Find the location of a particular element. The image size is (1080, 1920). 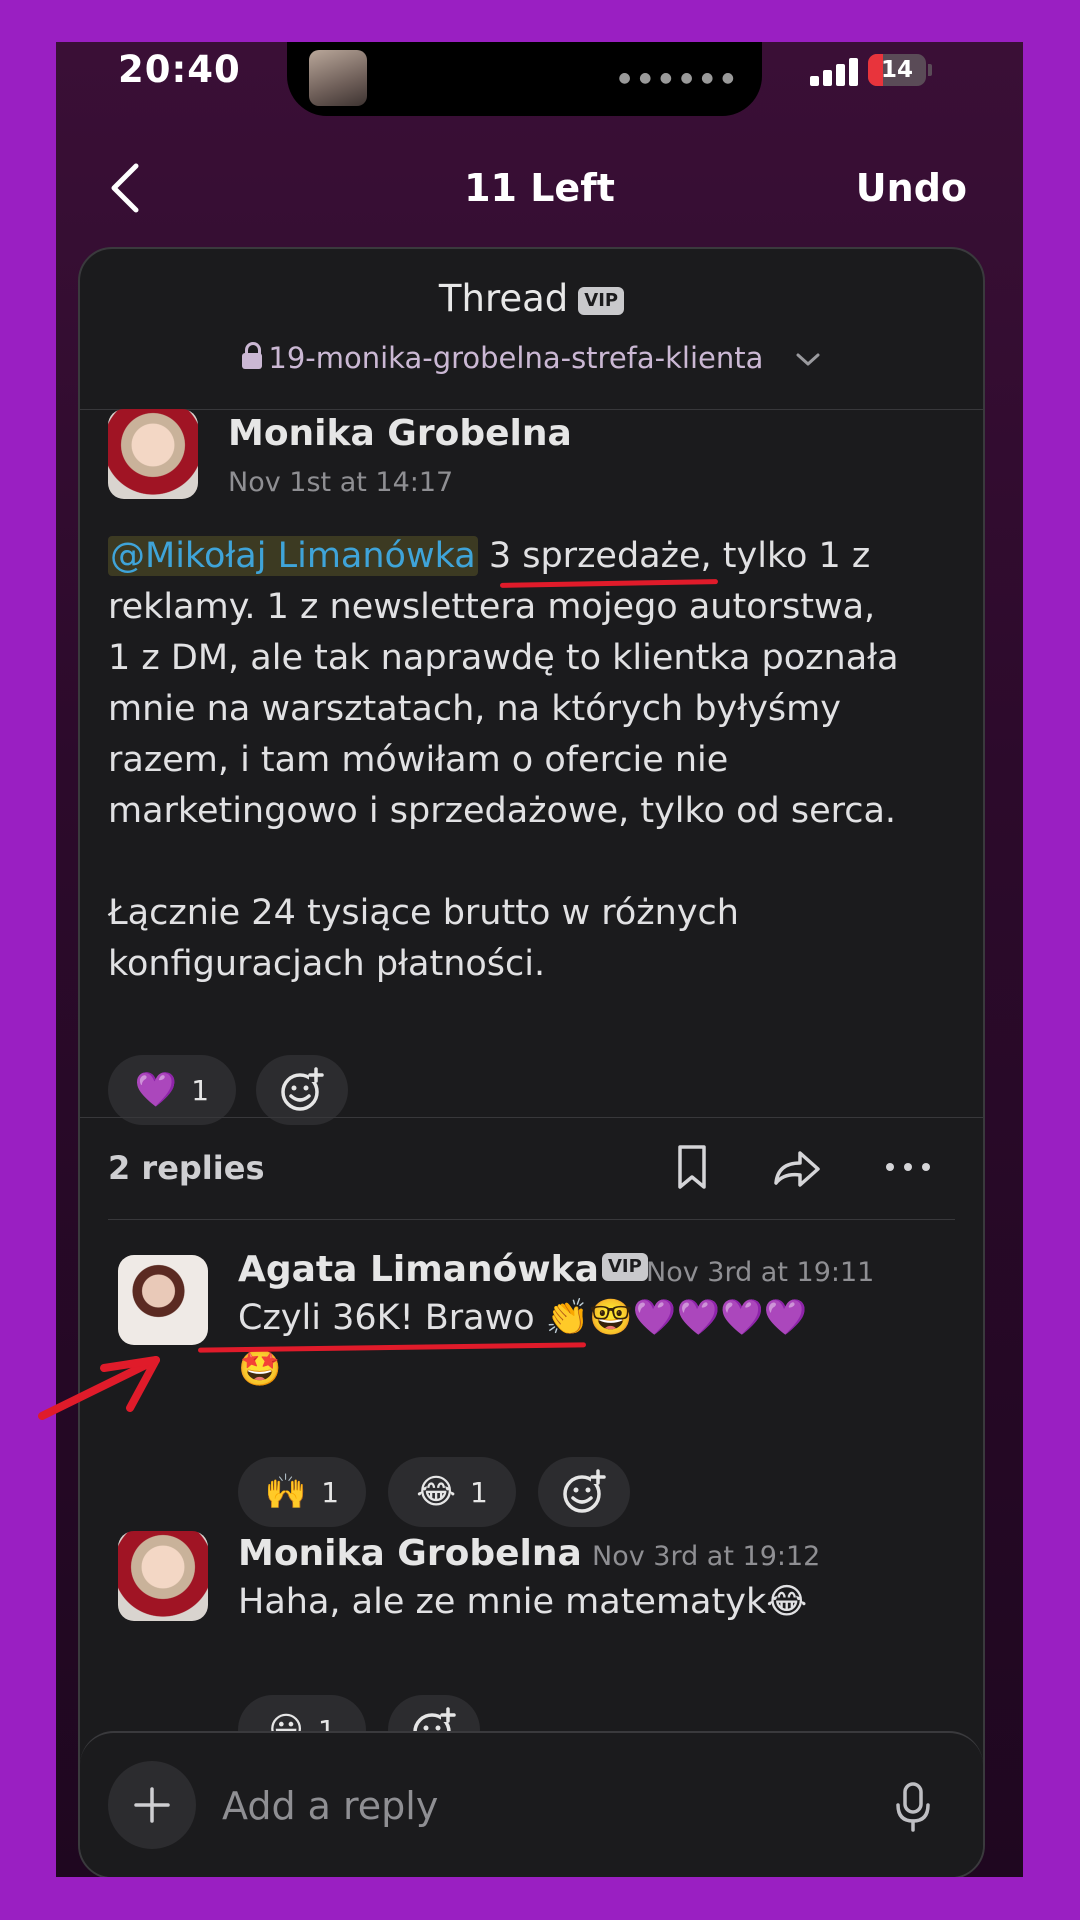

message-timestamp: Nov 3rd at 19:11 is located at coordinates (760, 1272).